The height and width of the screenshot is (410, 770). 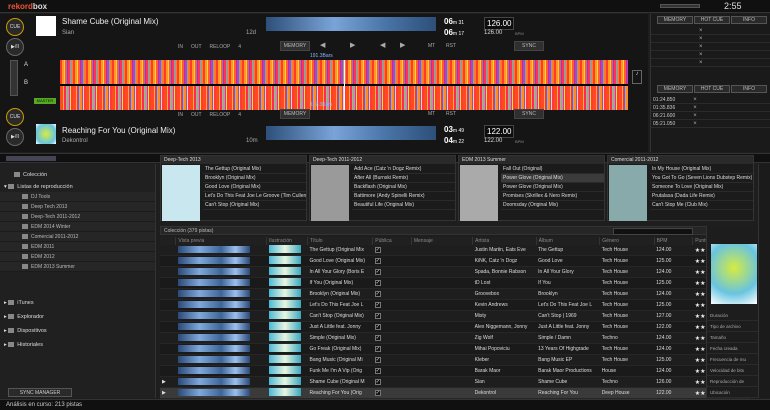 I want to click on side-tools, so click(x=764, y=281).